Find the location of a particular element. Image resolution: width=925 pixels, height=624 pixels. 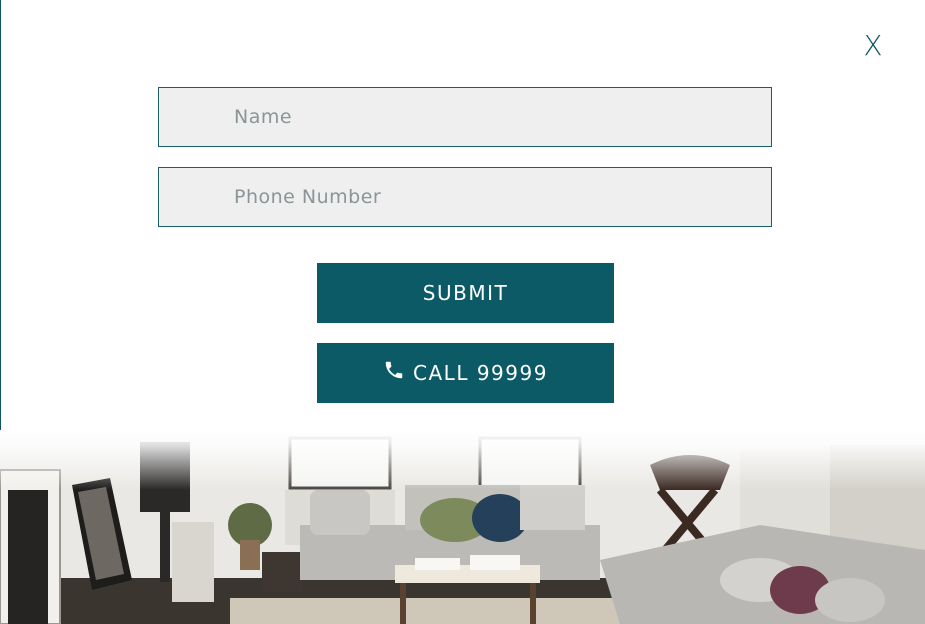

submit-button: SUBMIT is located at coordinates (465, 293).